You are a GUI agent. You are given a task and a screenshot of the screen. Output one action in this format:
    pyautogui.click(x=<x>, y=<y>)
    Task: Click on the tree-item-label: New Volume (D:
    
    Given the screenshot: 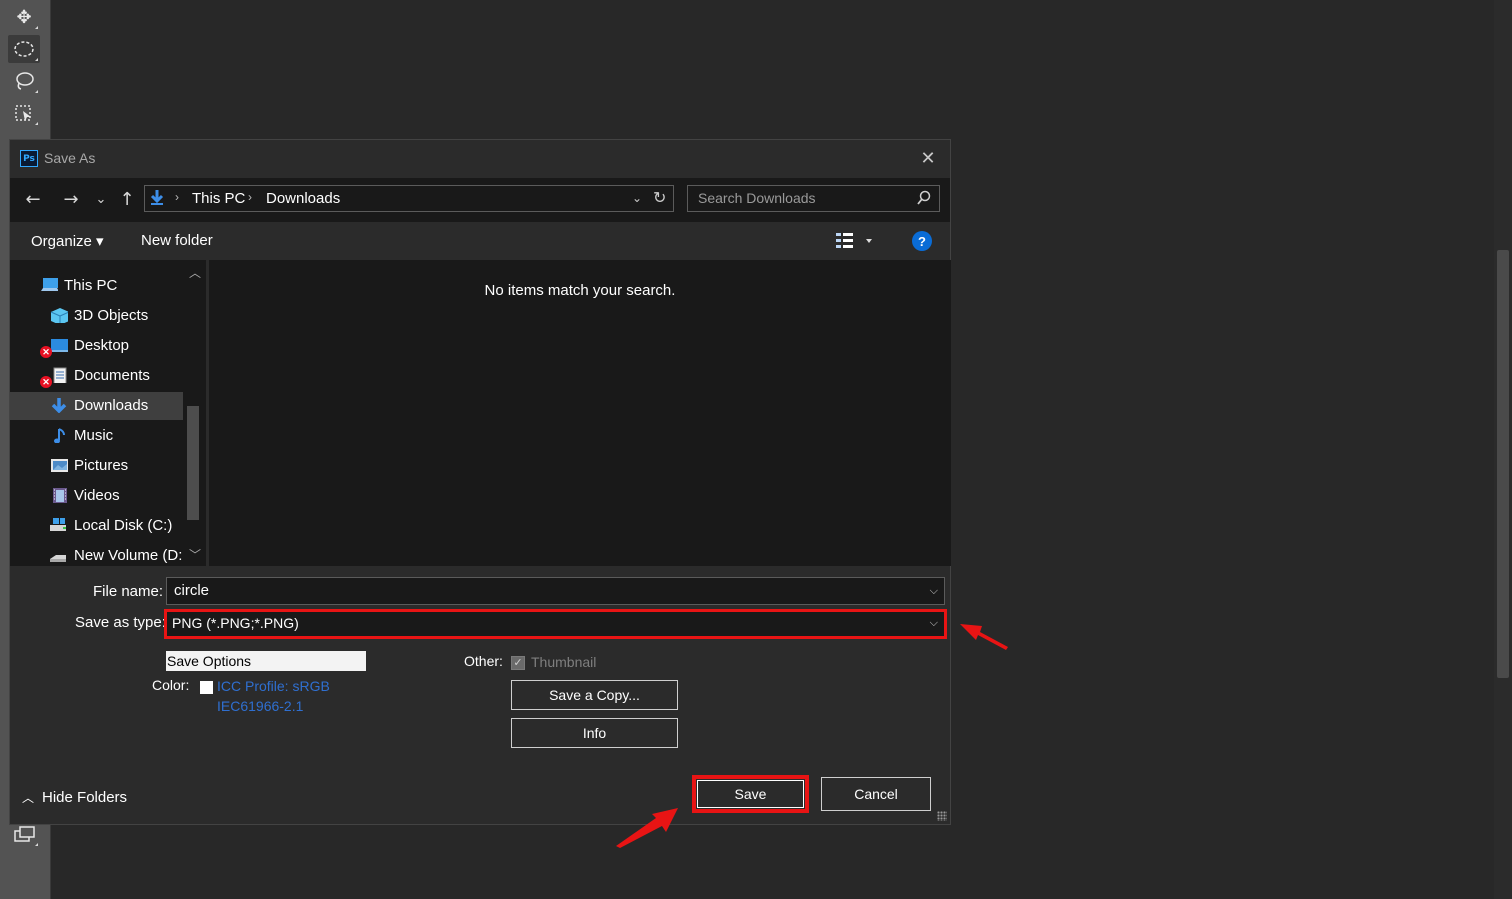 What is the action you would take?
    pyautogui.click(x=128, y=555)
    